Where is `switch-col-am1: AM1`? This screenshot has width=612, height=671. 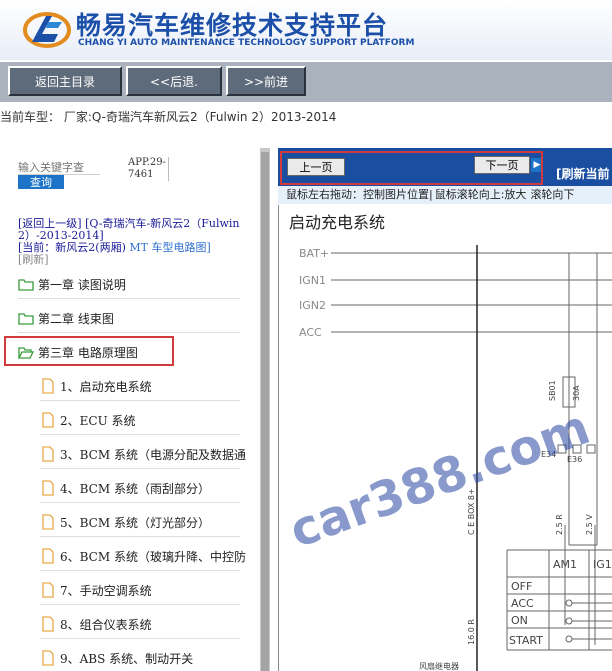
switch-col-am1: AM1 is located at coordinates (565, 564).